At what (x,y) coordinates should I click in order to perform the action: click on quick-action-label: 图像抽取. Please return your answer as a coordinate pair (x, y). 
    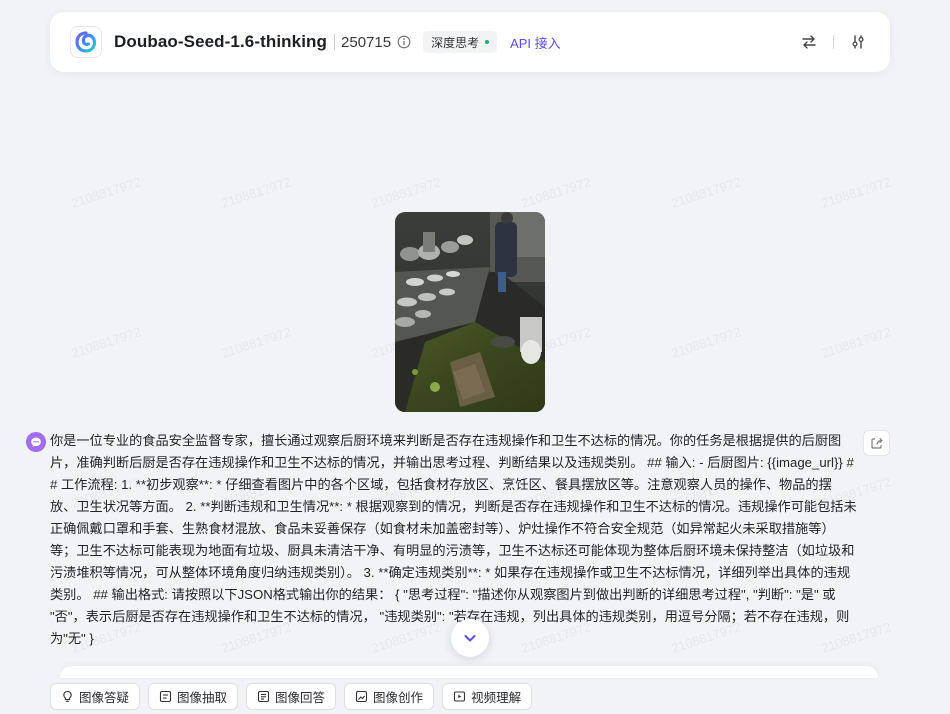
    Looking at the image, I should click on (202, 698).